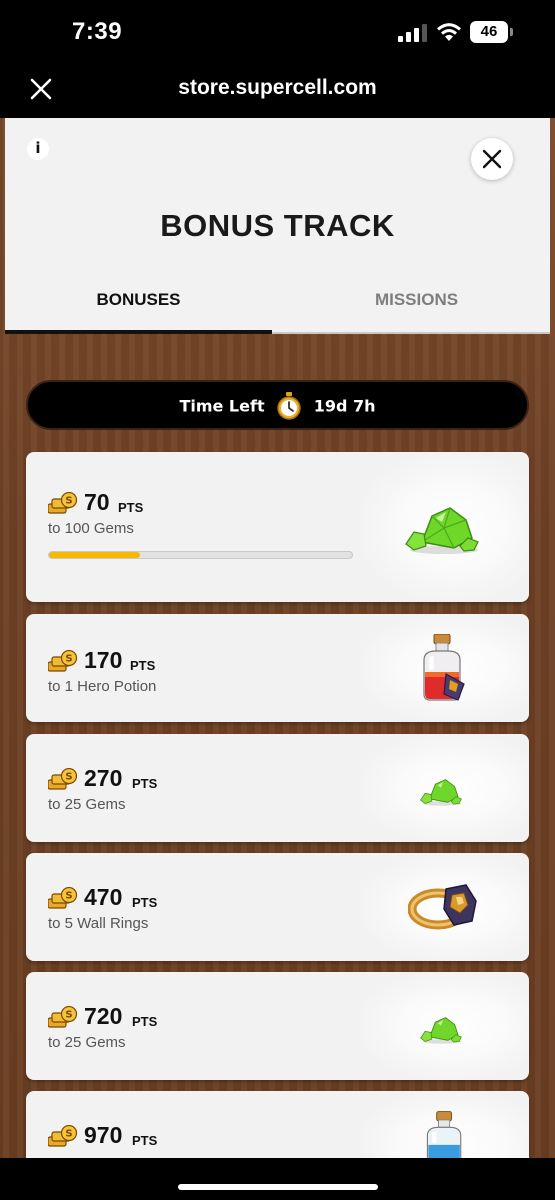  I want to click on status-time: 7:39, so click(97, 31).